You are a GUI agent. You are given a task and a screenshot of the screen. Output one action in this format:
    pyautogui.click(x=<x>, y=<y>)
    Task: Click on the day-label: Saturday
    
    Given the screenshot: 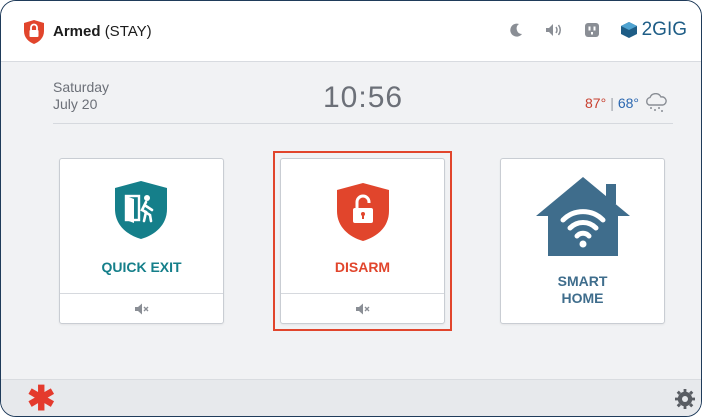 What is the action you would take?
    pyautogui.click(x=81, y=87)
    